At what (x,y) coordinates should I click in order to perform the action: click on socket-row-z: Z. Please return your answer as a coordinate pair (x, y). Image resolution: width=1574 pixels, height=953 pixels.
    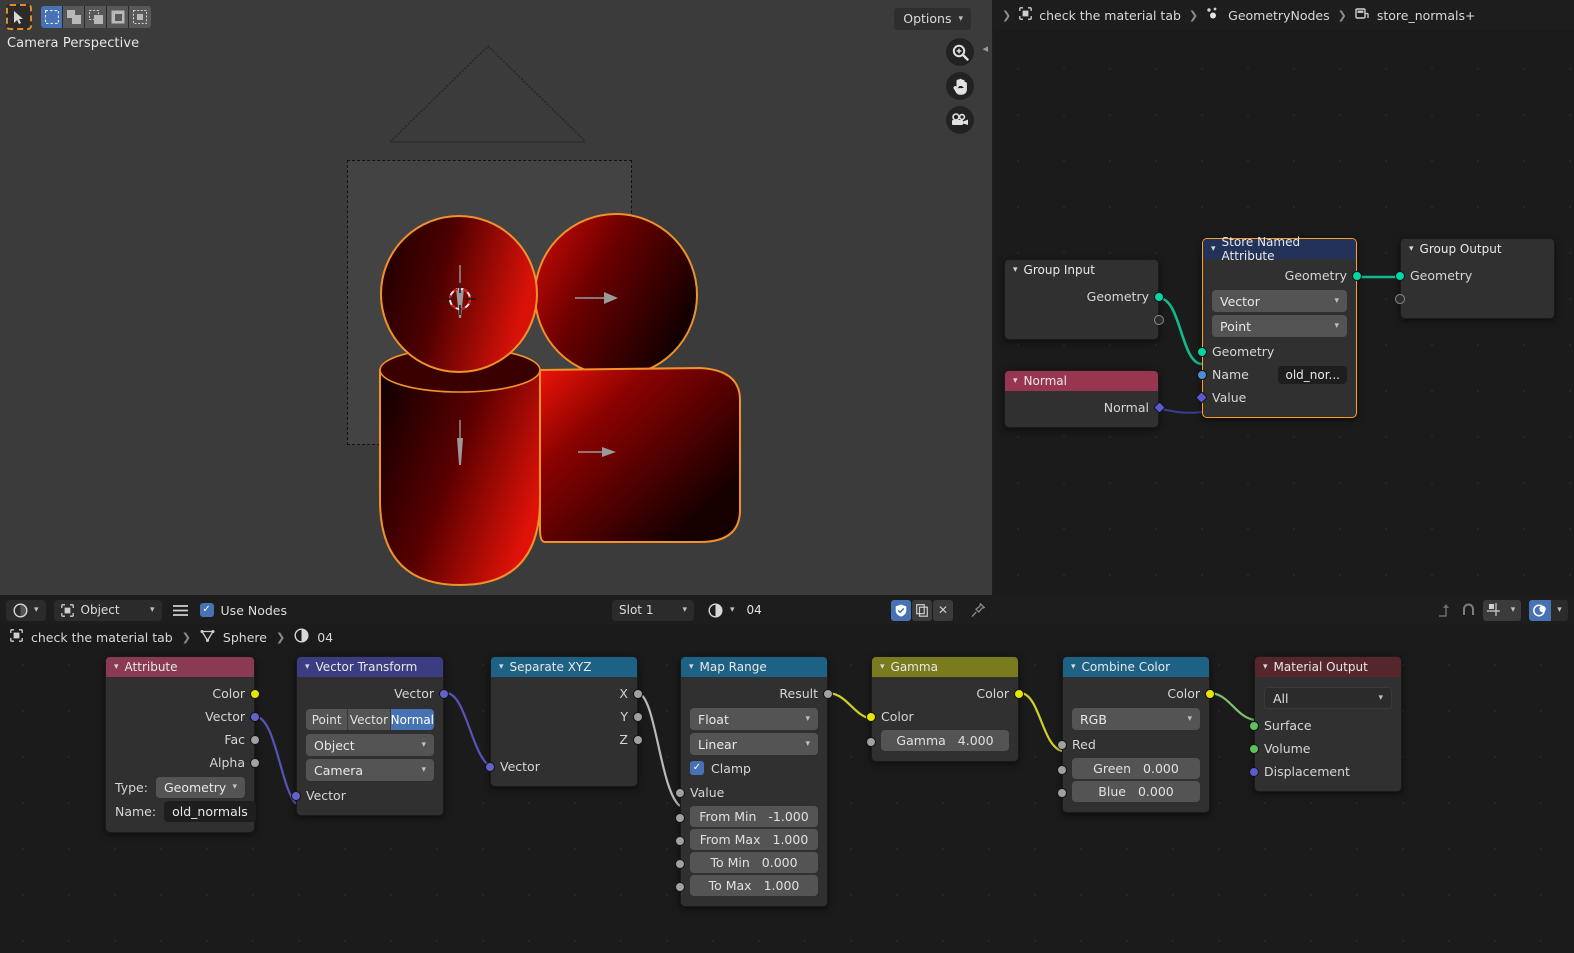
    Looking at the image, I should click on (567, 739).